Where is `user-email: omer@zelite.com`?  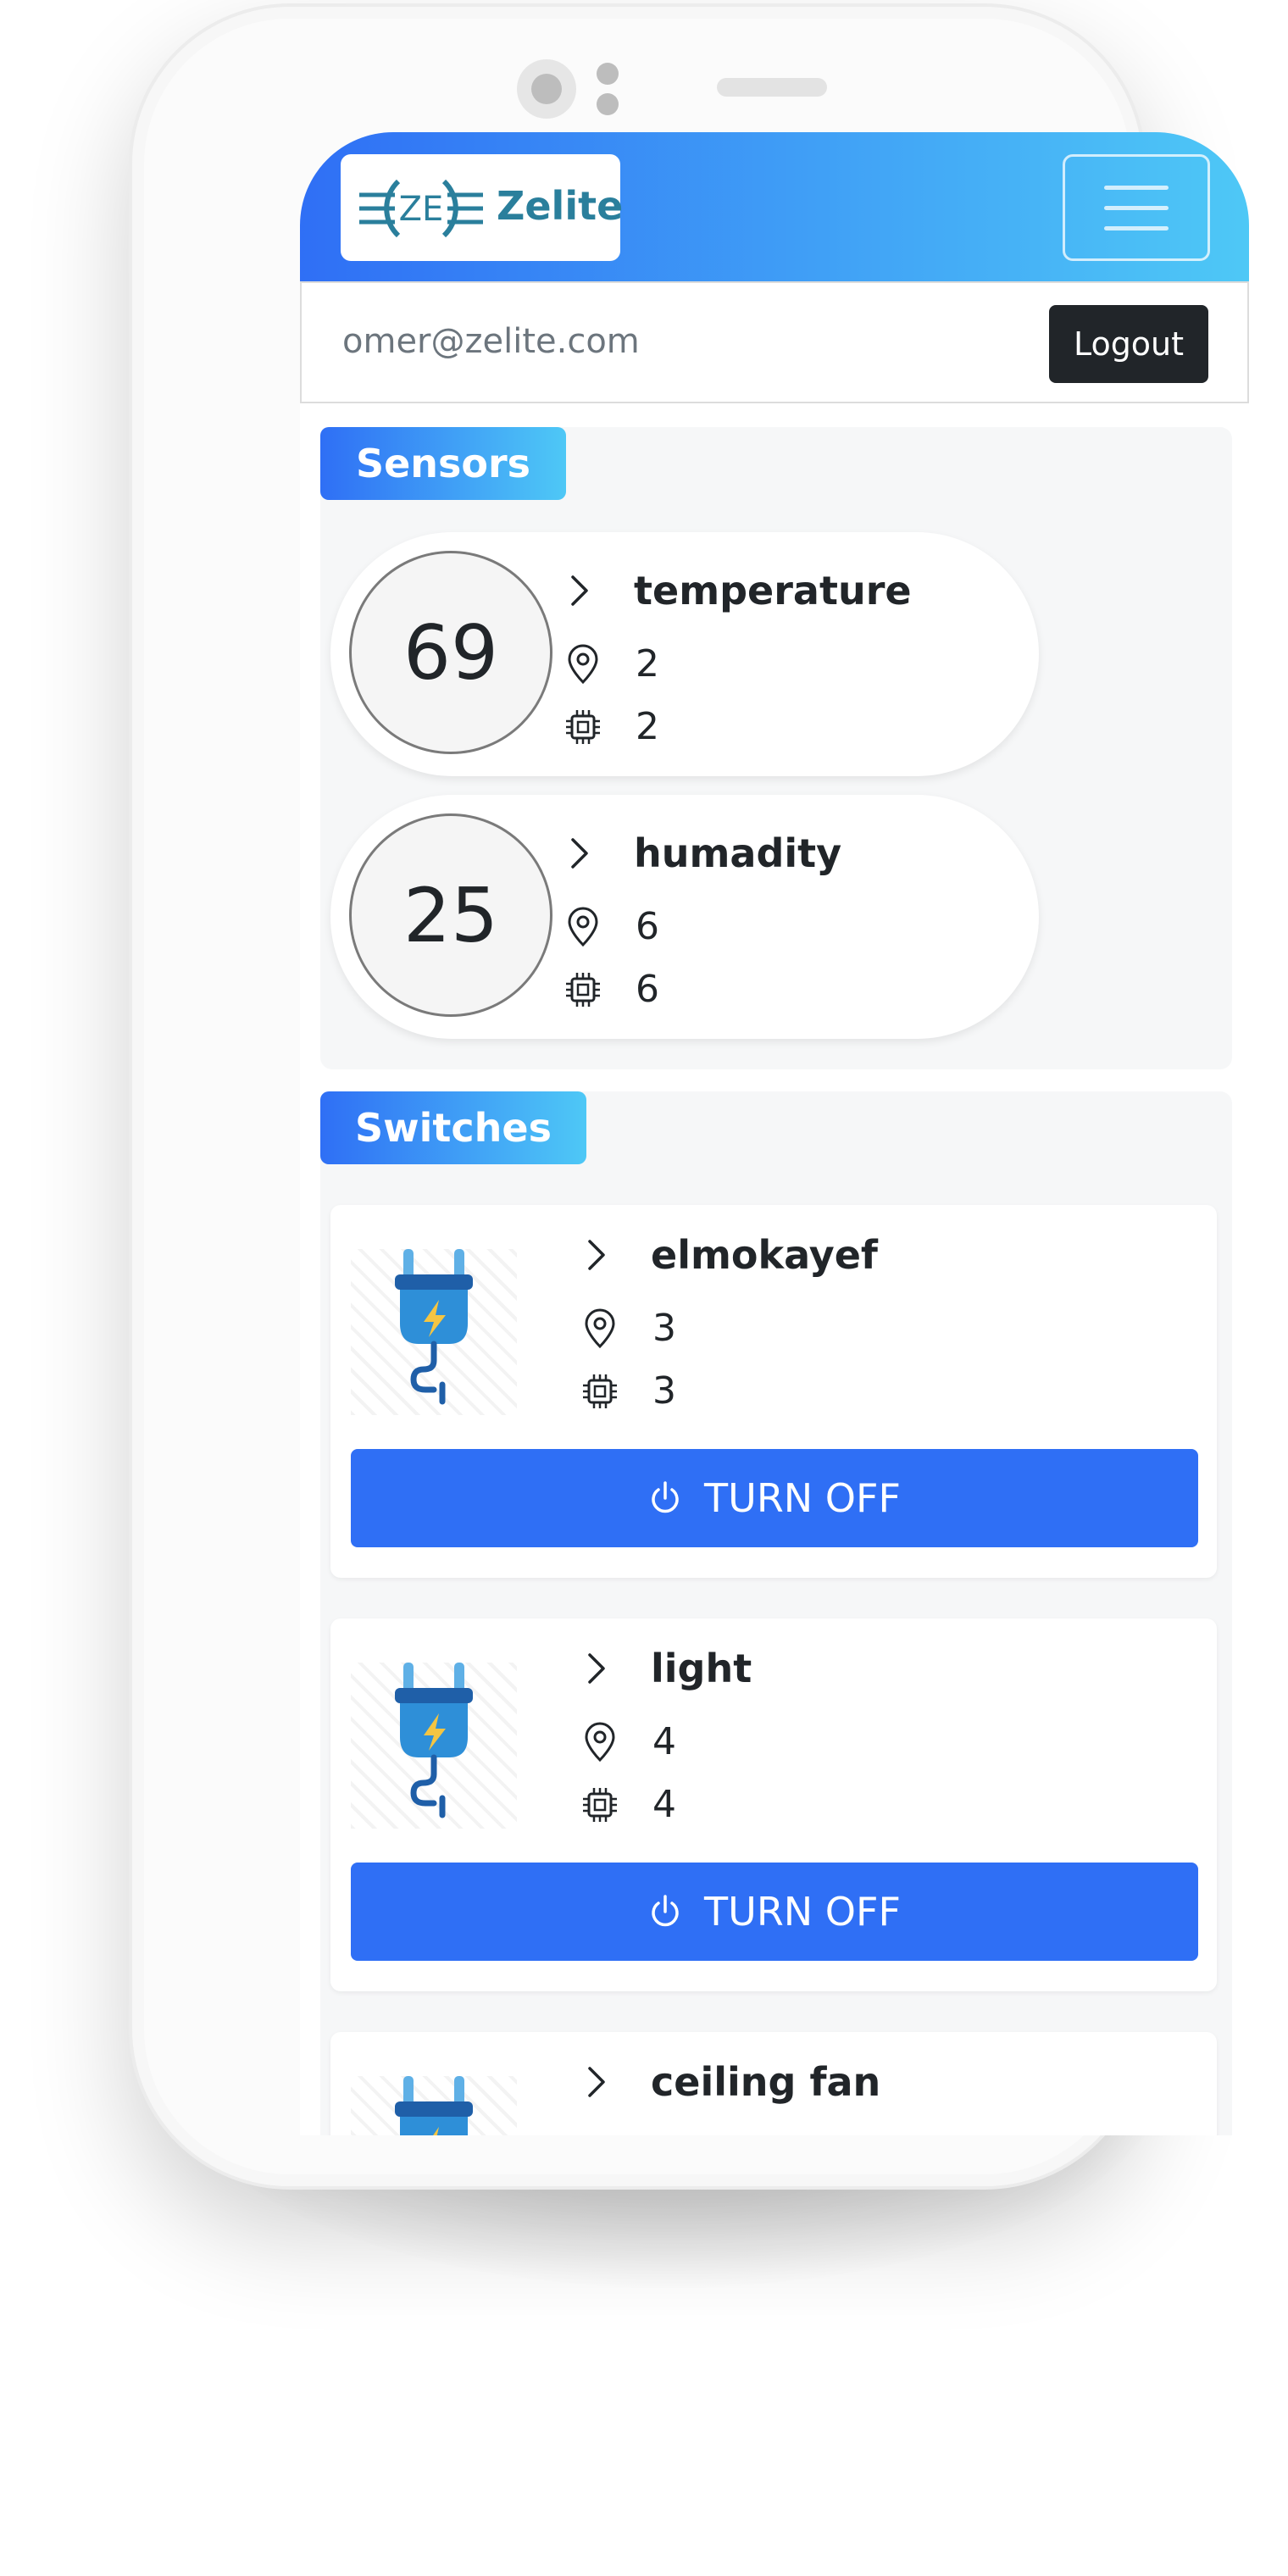
user-email: omer@zelite.com is located at coordinates (491, 341).